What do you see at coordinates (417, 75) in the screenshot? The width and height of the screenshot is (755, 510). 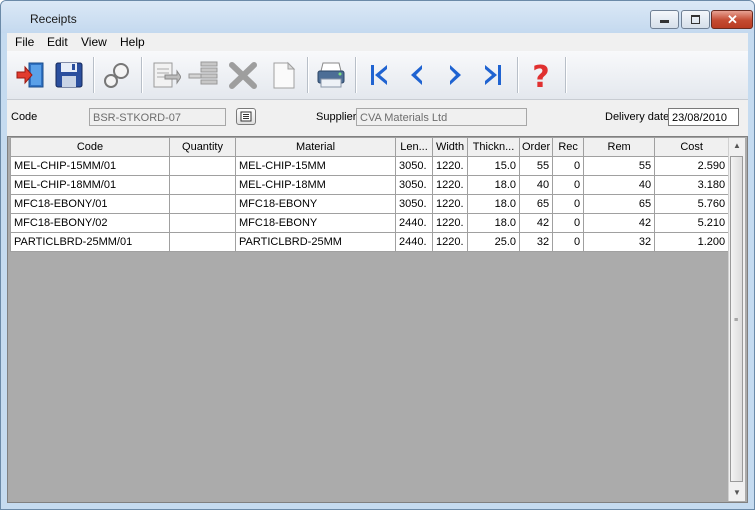 I see `previous-record-icon` at bounding box center [417, 75].